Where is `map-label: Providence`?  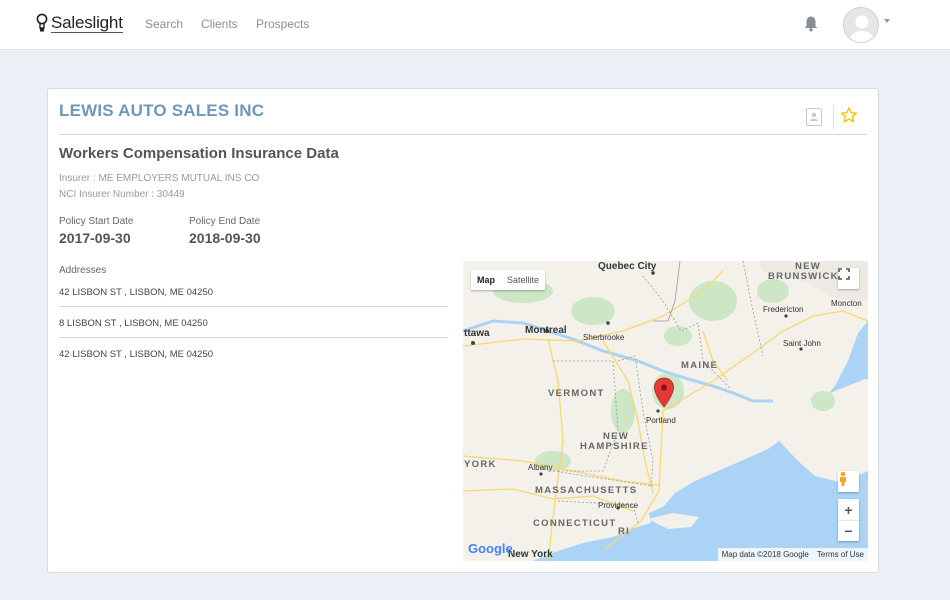 map-label: Providence is located at coordinates (618, 505).